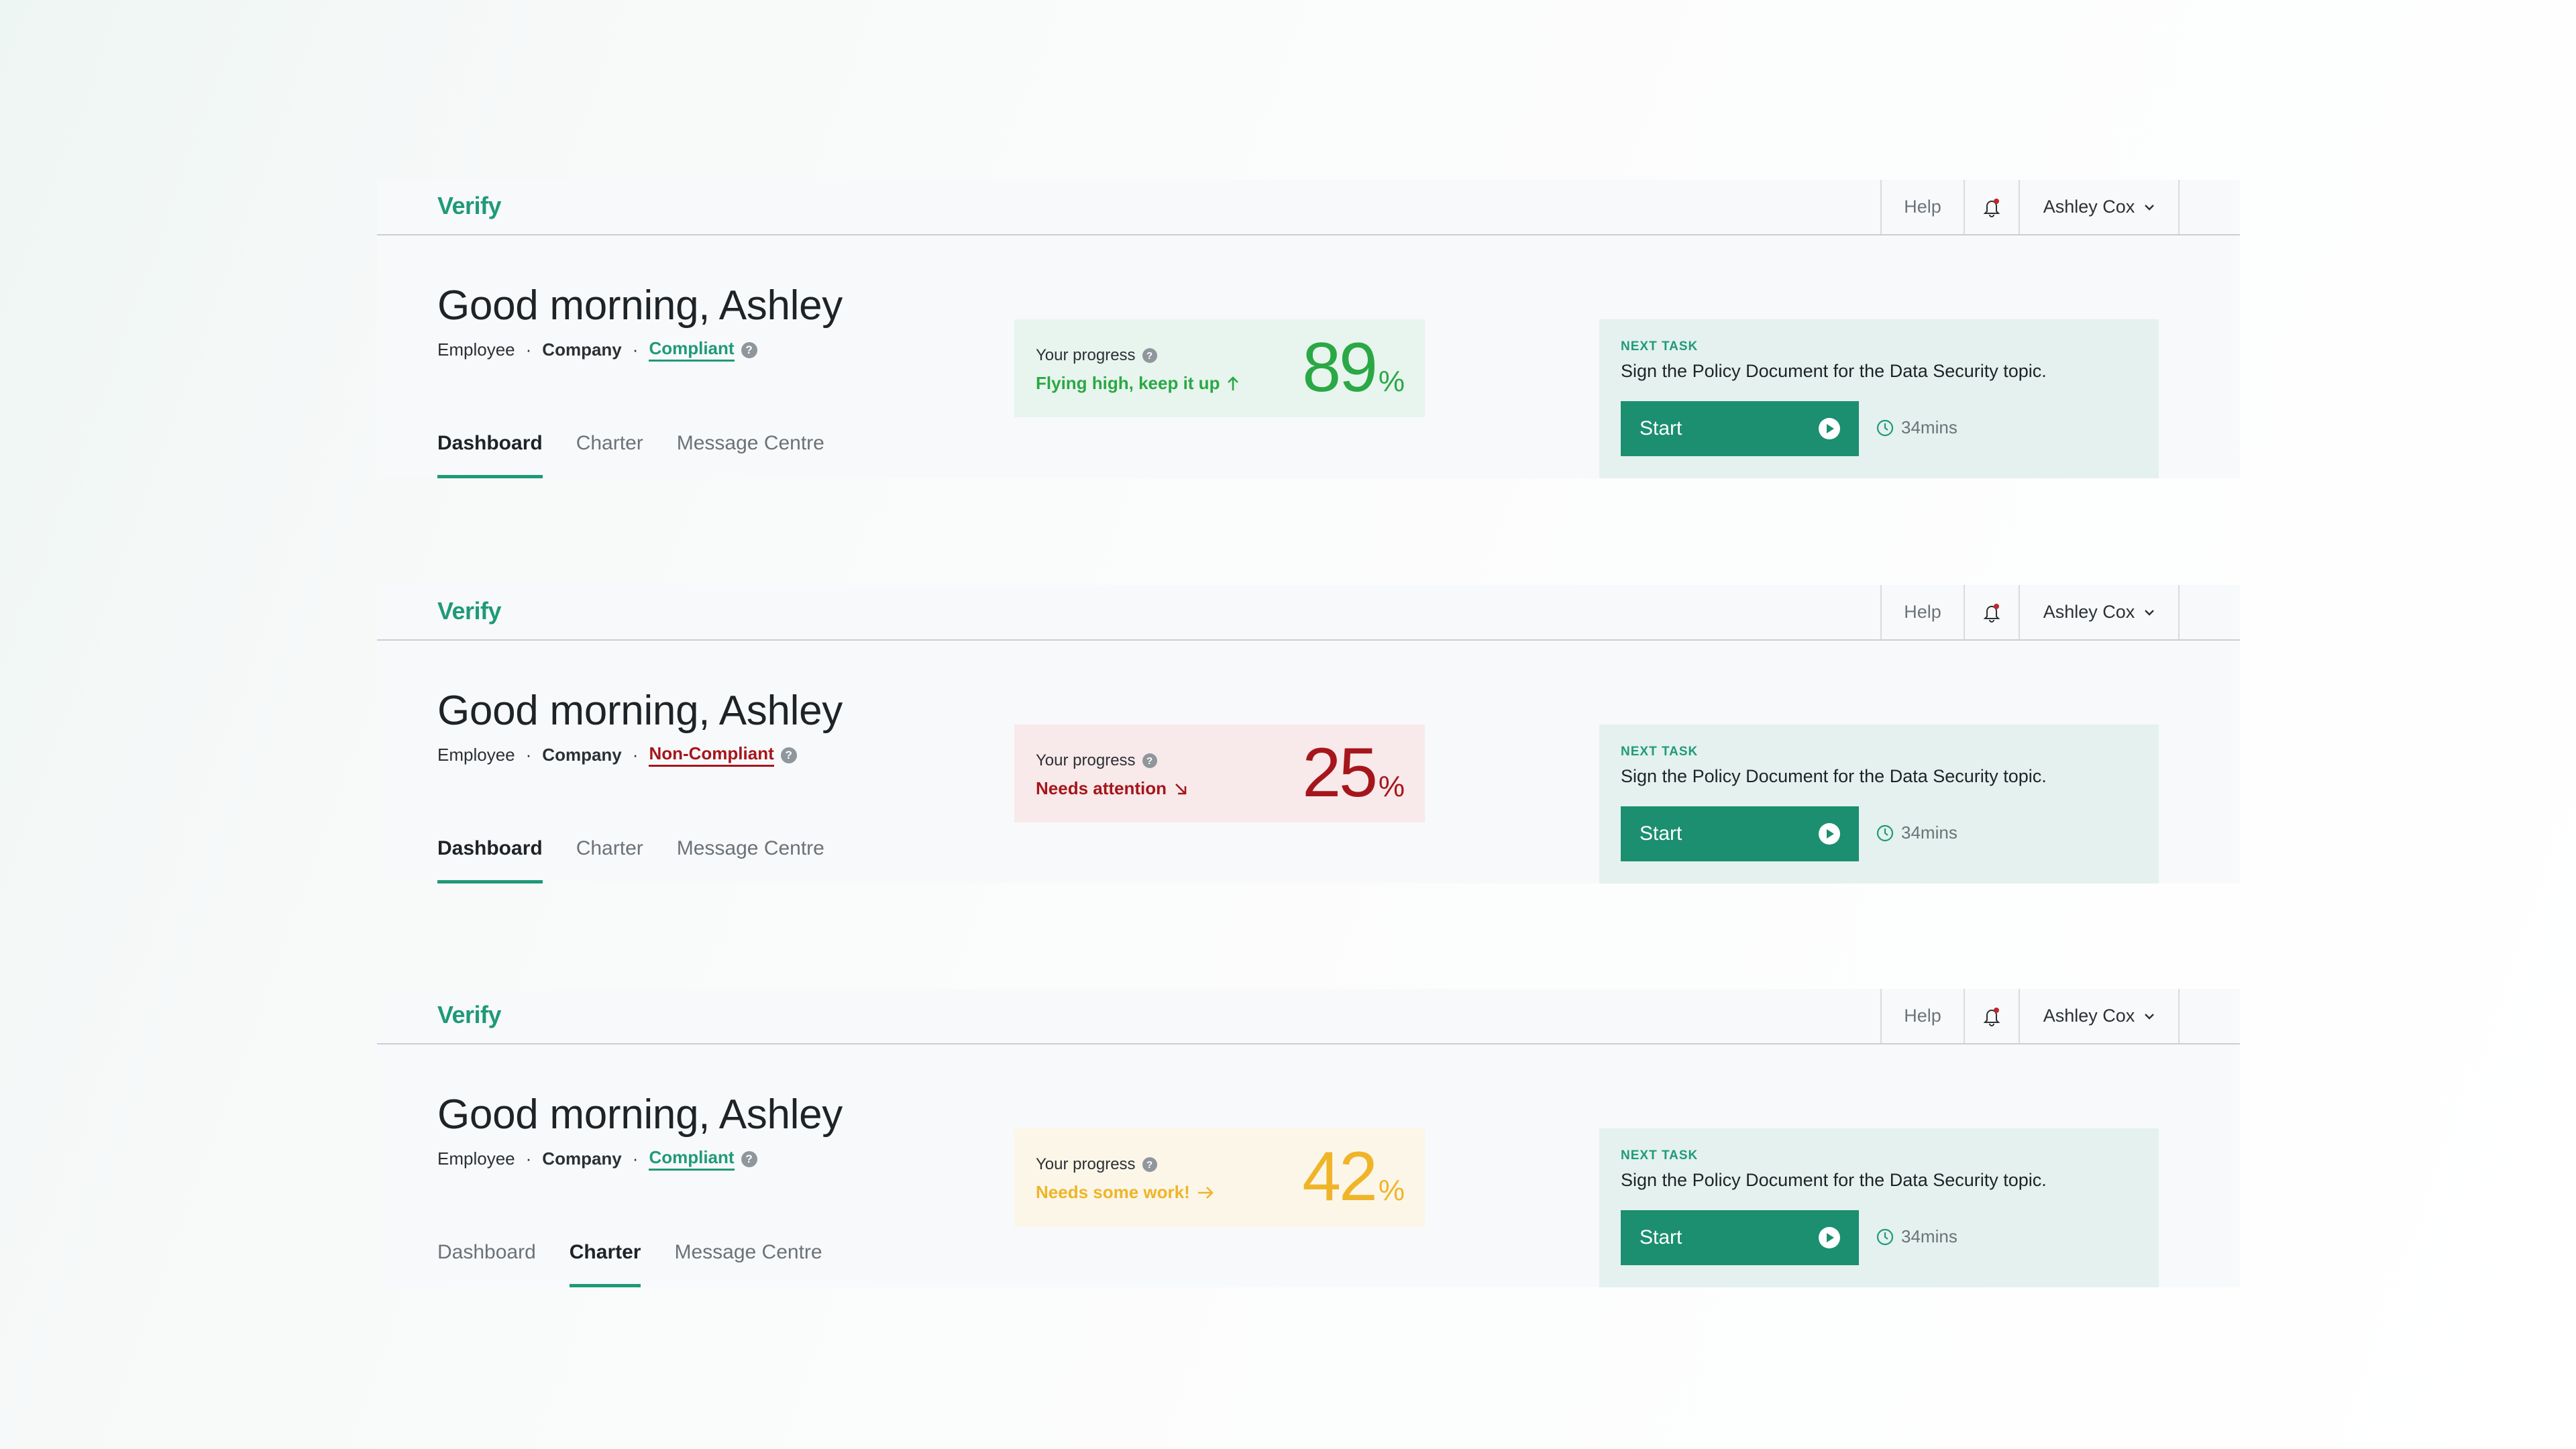  I want to click on progress-message: Needs attention, so click(1101, 788).